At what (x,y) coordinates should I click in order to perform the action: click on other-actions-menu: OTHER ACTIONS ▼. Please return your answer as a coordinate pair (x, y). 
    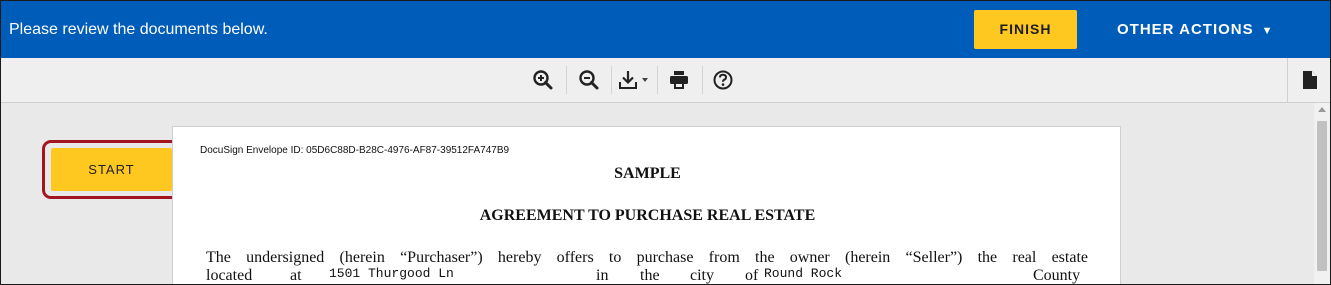
    Looking at the image, I should click on (1195, 29).